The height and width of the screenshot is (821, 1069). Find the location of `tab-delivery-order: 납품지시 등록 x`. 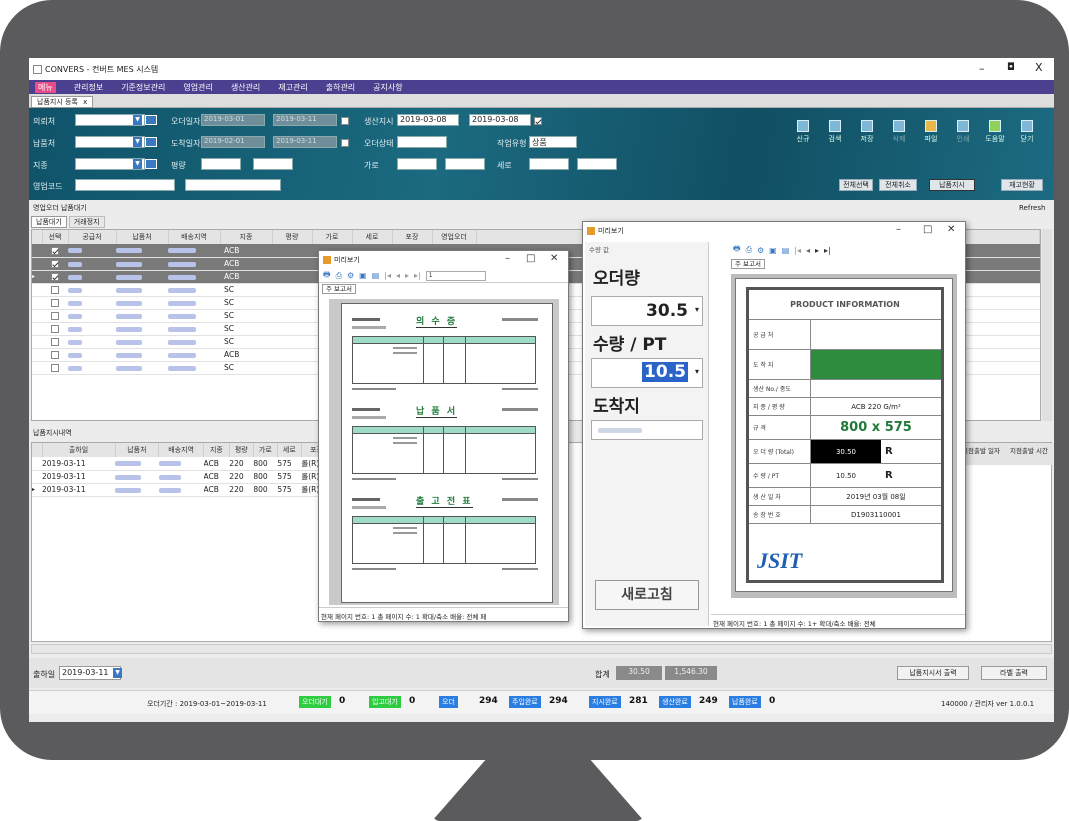

tab-delivery-order: 납품지시 등록 x is located at coordinates (62, 102).